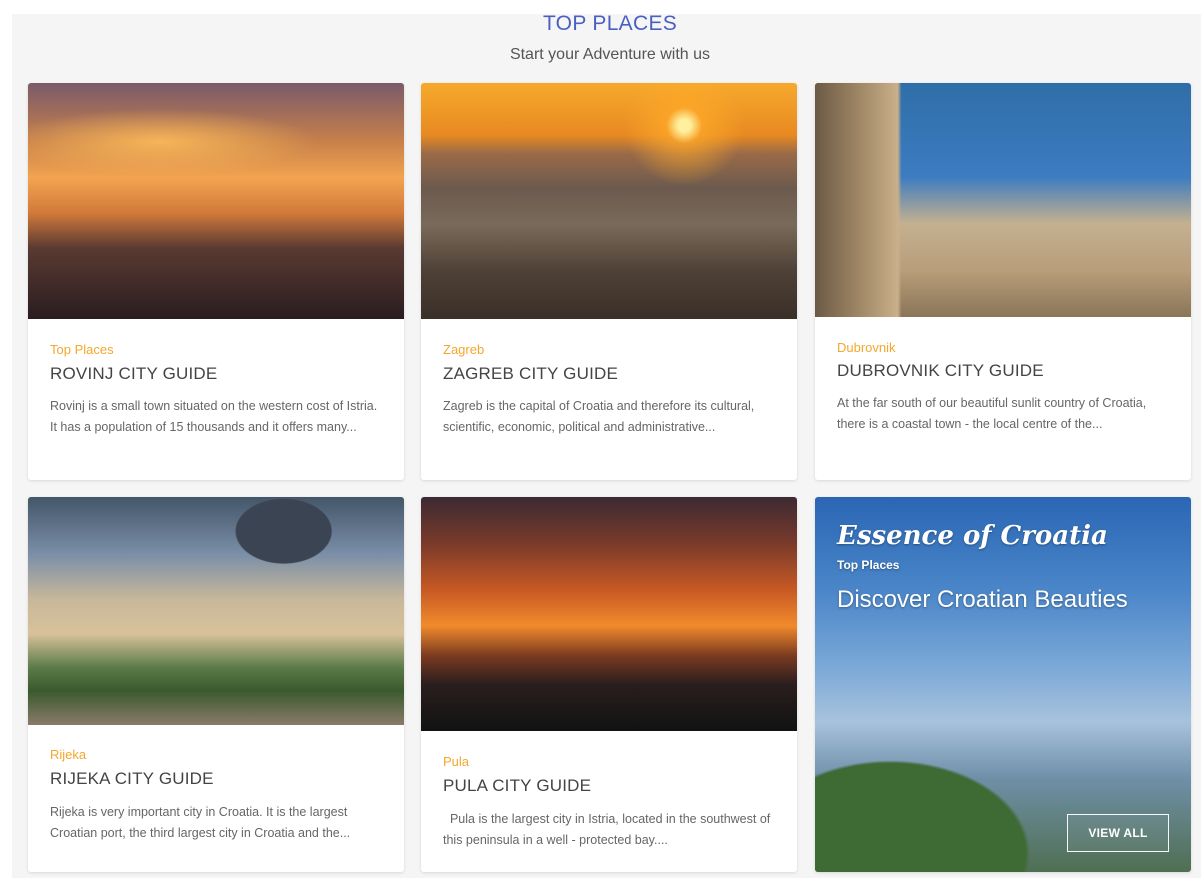 The height and width of the screenshot is (878, 1201). Describe the element at coordinates (456, 761) in the screenshot. I see `card-category: Pula` at that location.